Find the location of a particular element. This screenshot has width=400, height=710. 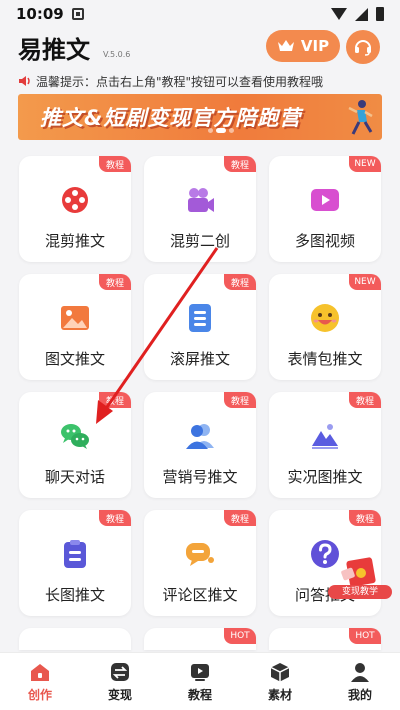

app-title: 易推文 is located at coordinates (54, 50).